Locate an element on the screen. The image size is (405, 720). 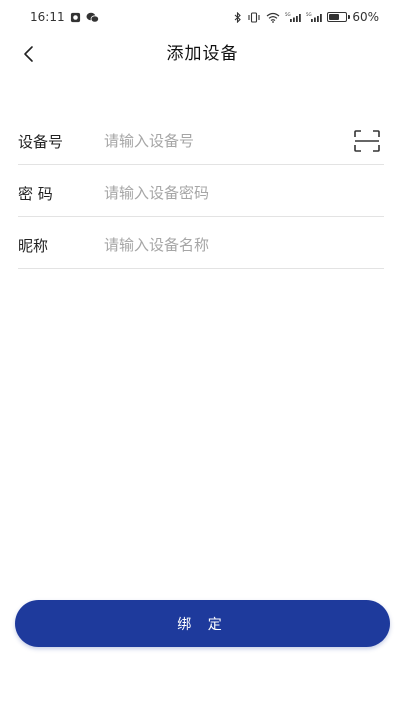
battery-icon is located at coordinates (339, 17).